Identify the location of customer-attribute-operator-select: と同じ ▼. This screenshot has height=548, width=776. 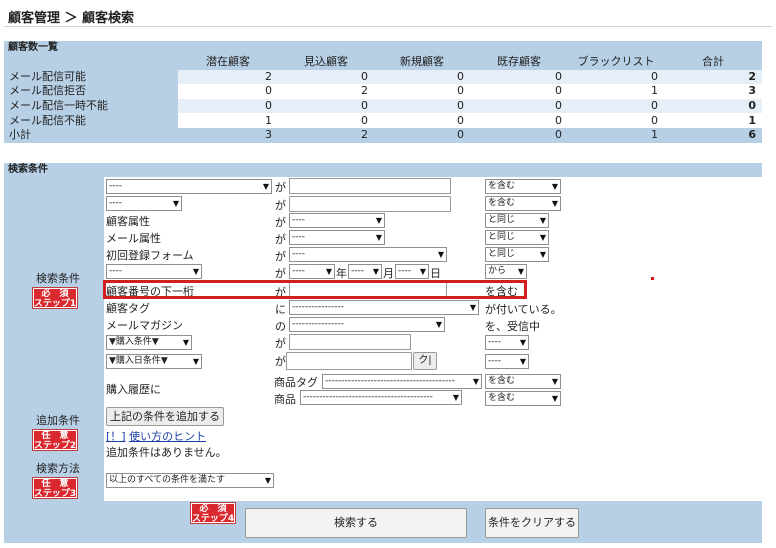
(517, 220).